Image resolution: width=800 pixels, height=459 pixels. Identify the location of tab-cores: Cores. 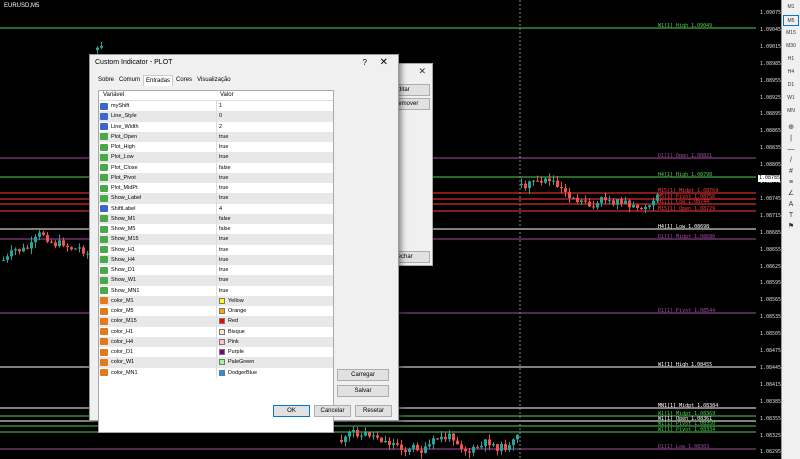
(184, 80).